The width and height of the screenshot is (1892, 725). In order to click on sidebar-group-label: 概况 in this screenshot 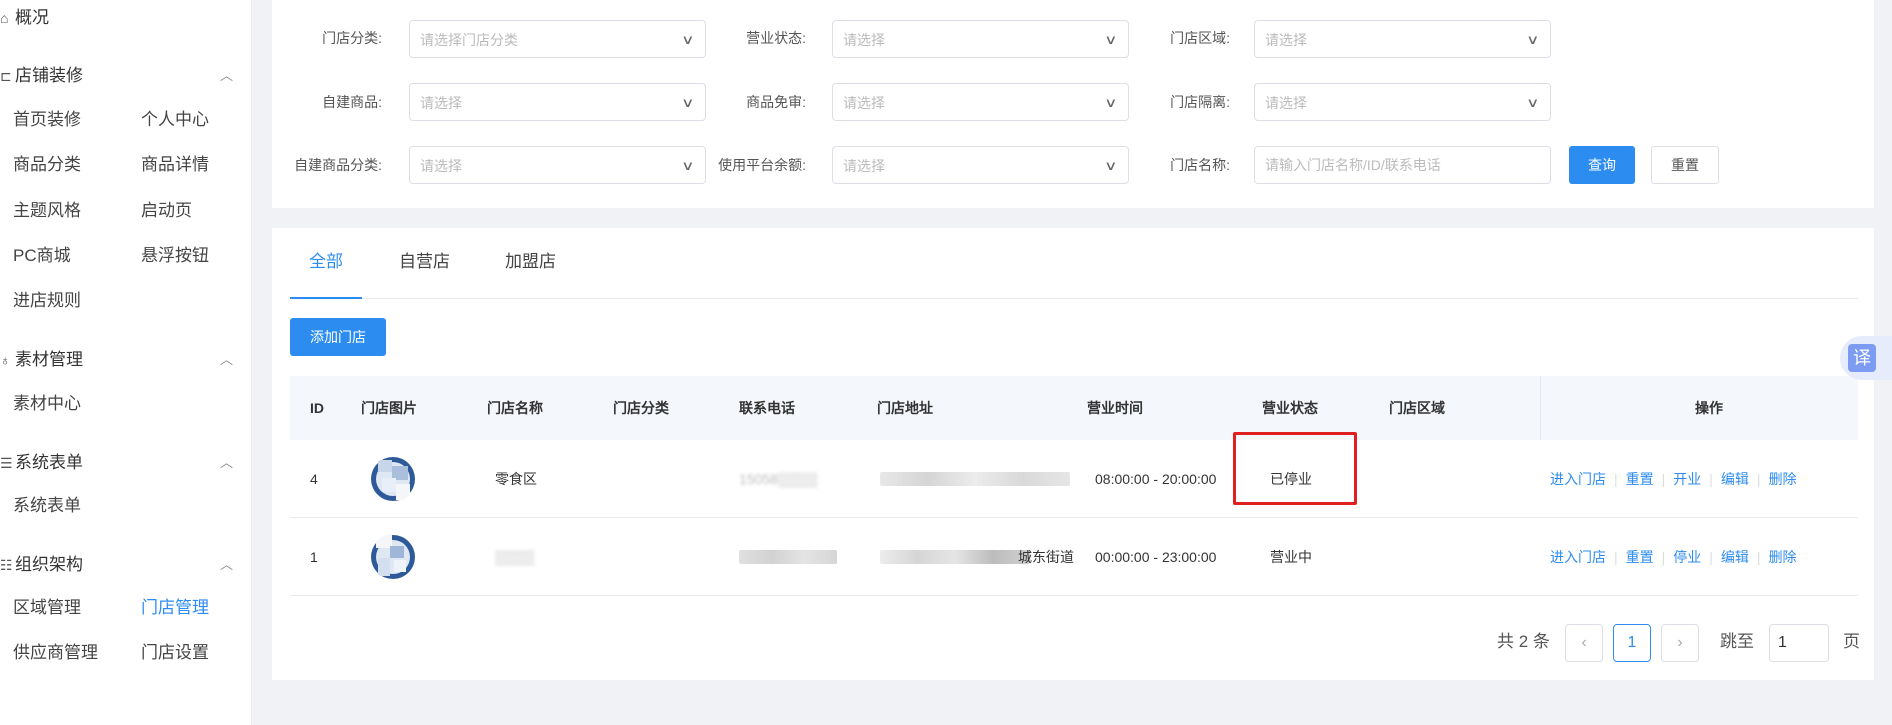, I will do `click(32, 17)`.